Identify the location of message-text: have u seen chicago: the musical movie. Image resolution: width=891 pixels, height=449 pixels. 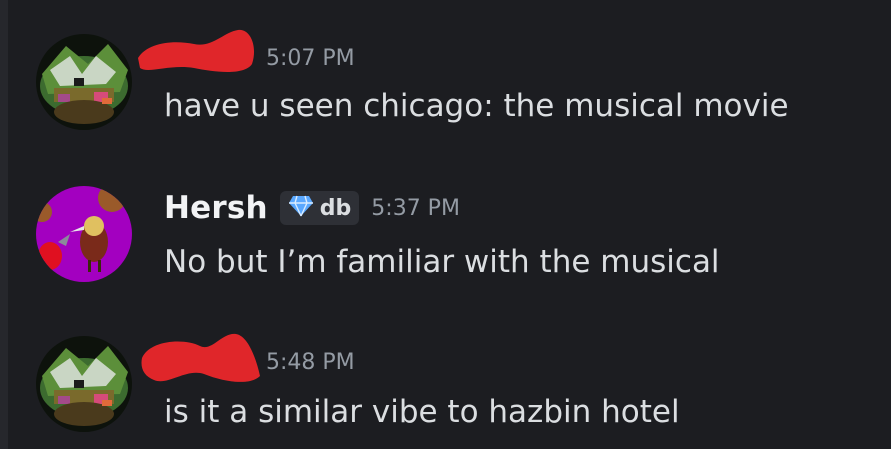
(476, 106).